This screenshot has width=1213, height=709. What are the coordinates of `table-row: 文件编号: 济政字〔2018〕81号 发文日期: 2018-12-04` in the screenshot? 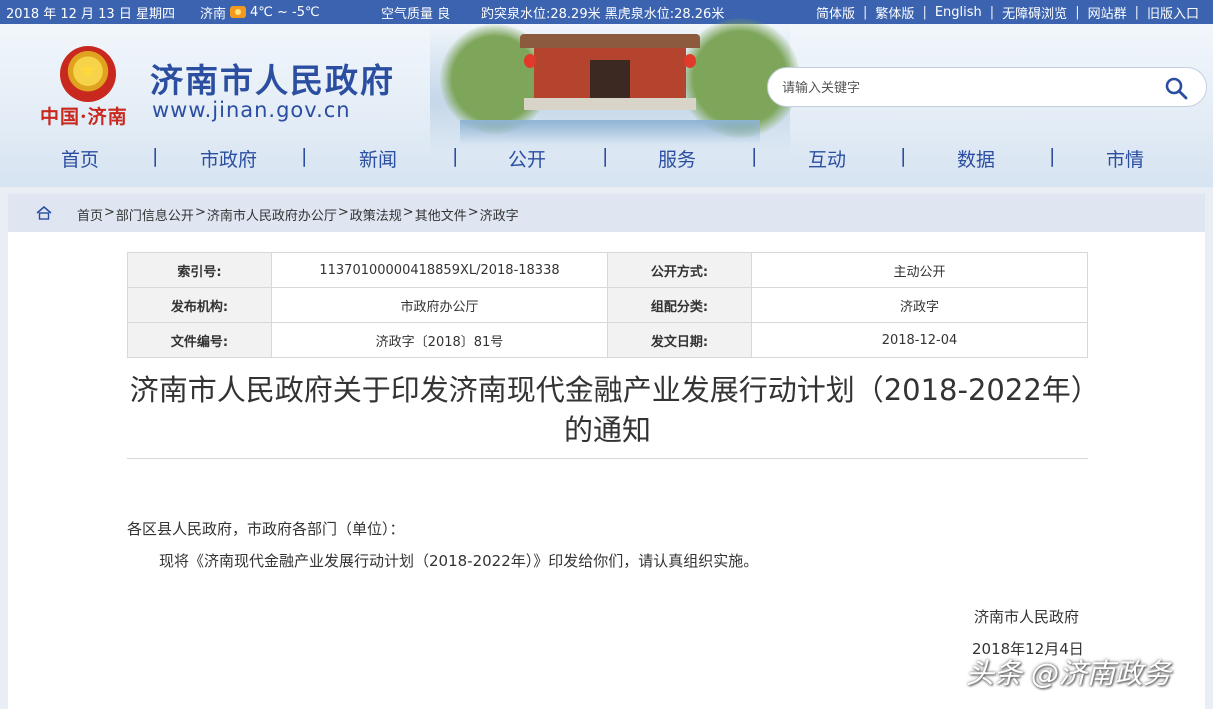 It's located at (607, 340).